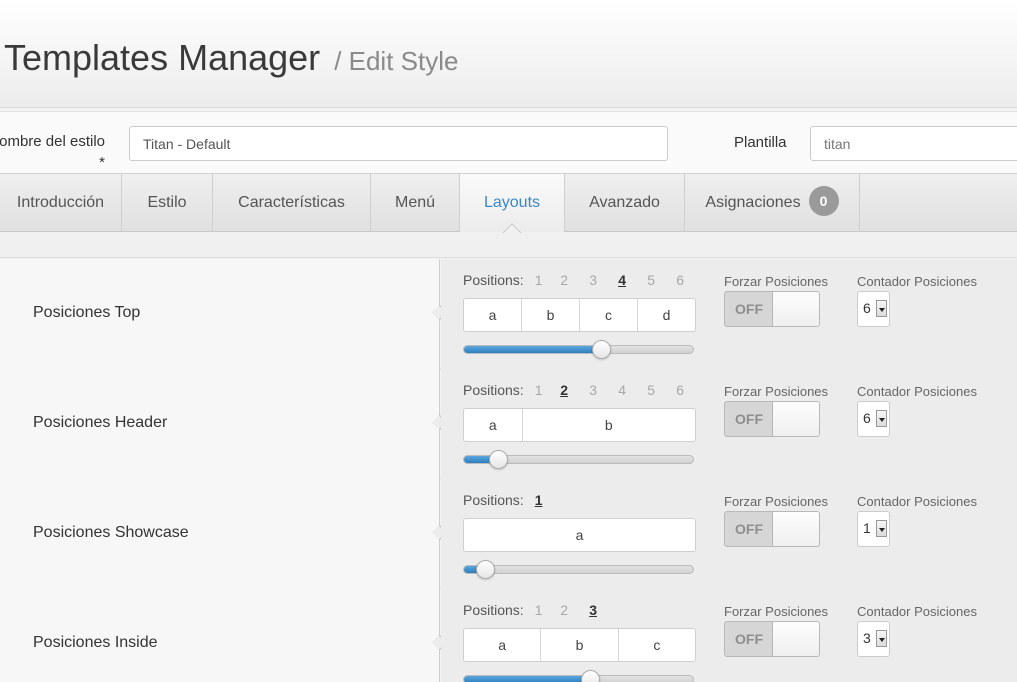 This screenshot has height=682, width=1017. Describe the element at coordinates (512, 202) in the screenshot. I see `tab-label: Layouts` at that location.